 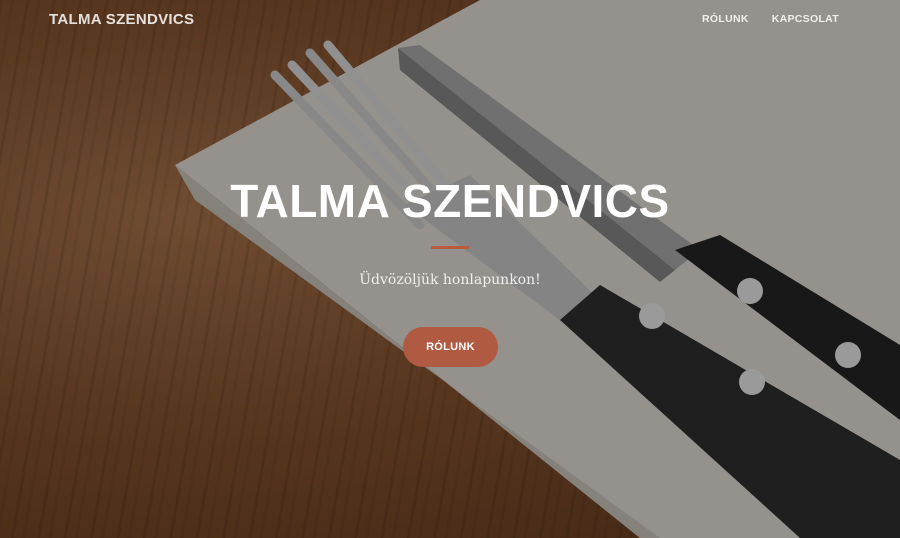 I want to click on navbar: TALMA SZENDVICS RÓLUNK KAPCSOLAT, so click(x=450, y=19).